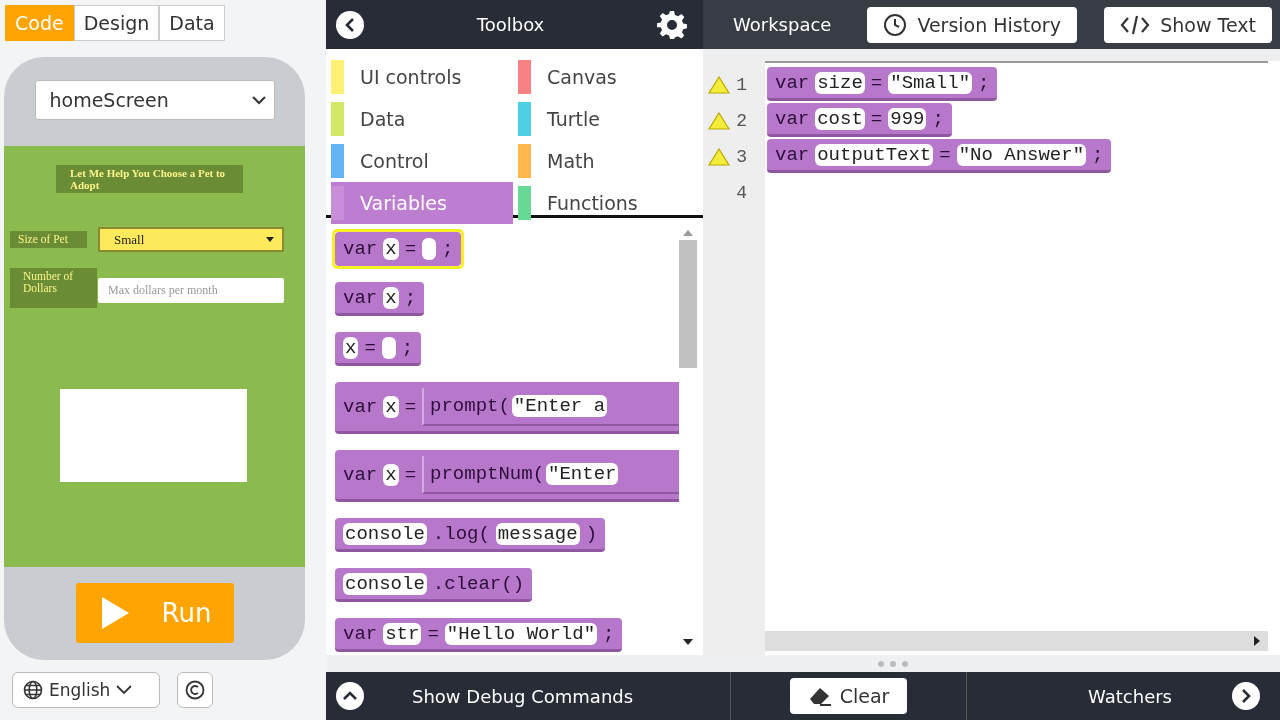  Describe the element at coordinates (688, 642) in the screenshot. I see `scroll-down-icon` at that location.